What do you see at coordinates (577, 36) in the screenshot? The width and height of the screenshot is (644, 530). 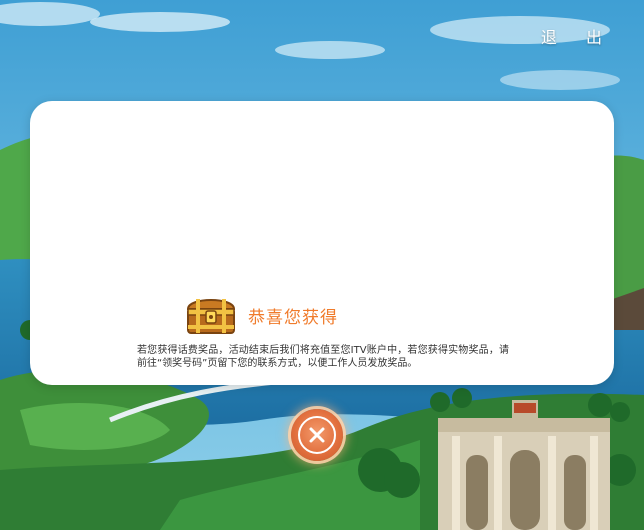 I see `exit-button: 退 出` at bounding box center [577, 36].